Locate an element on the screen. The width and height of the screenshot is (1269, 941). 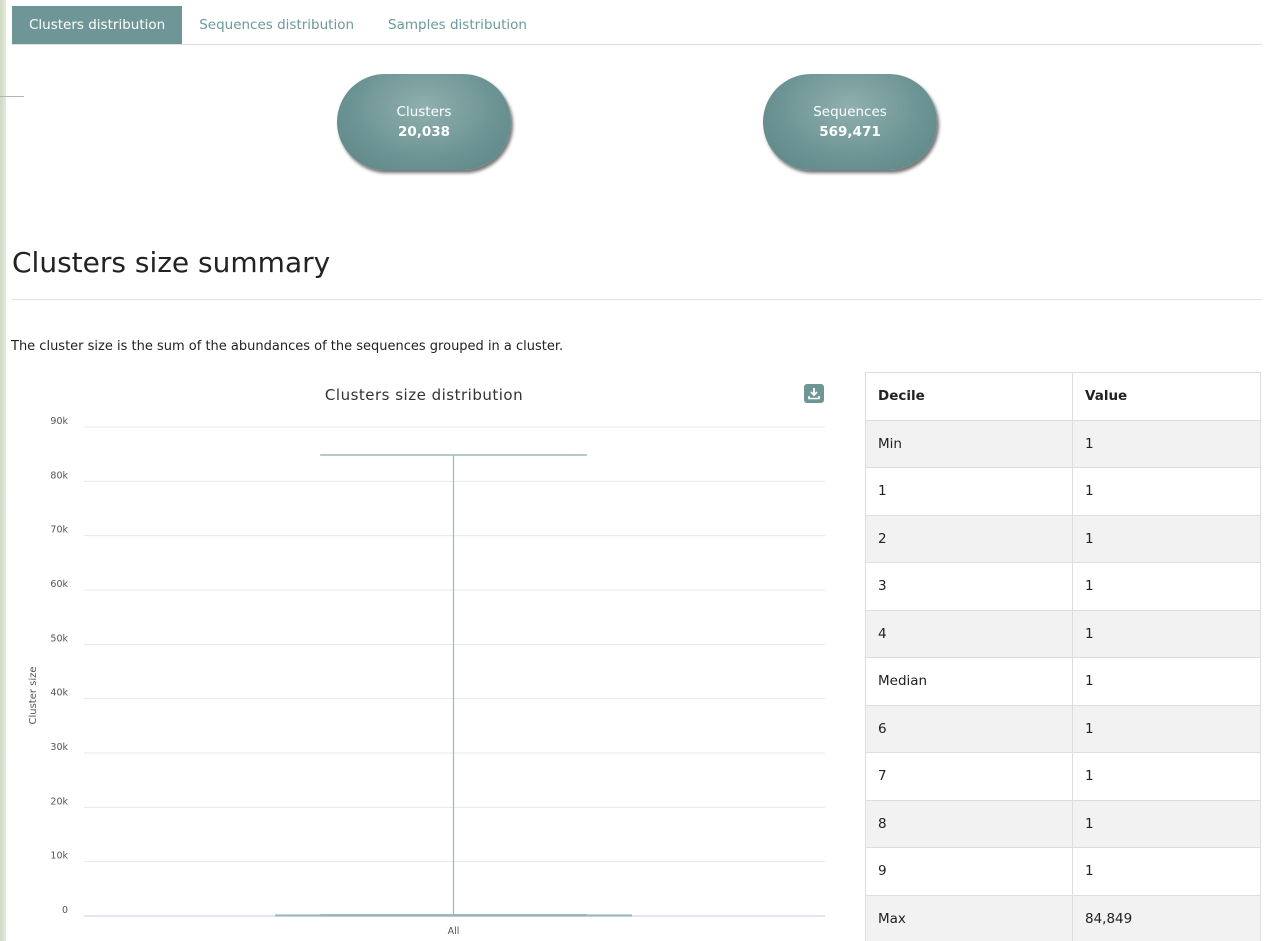
y-tick-label: 60k is located at coordinates (59, 584).